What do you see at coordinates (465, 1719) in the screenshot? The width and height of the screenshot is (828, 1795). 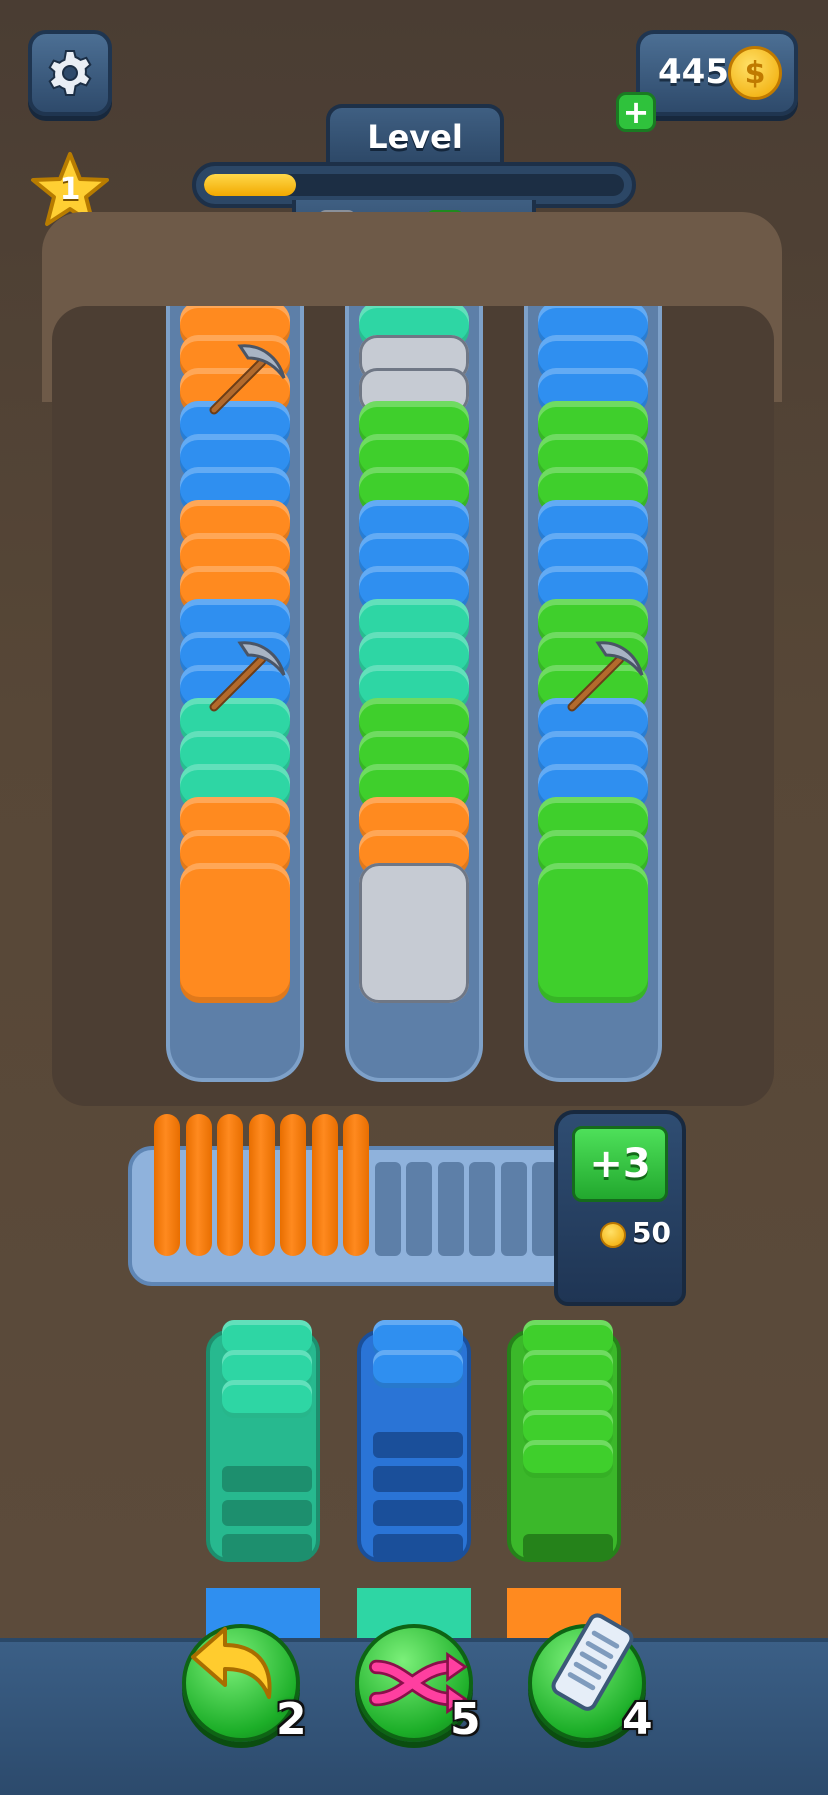 I see `shuffle-count: 5` at bounding box center [465, 1719].